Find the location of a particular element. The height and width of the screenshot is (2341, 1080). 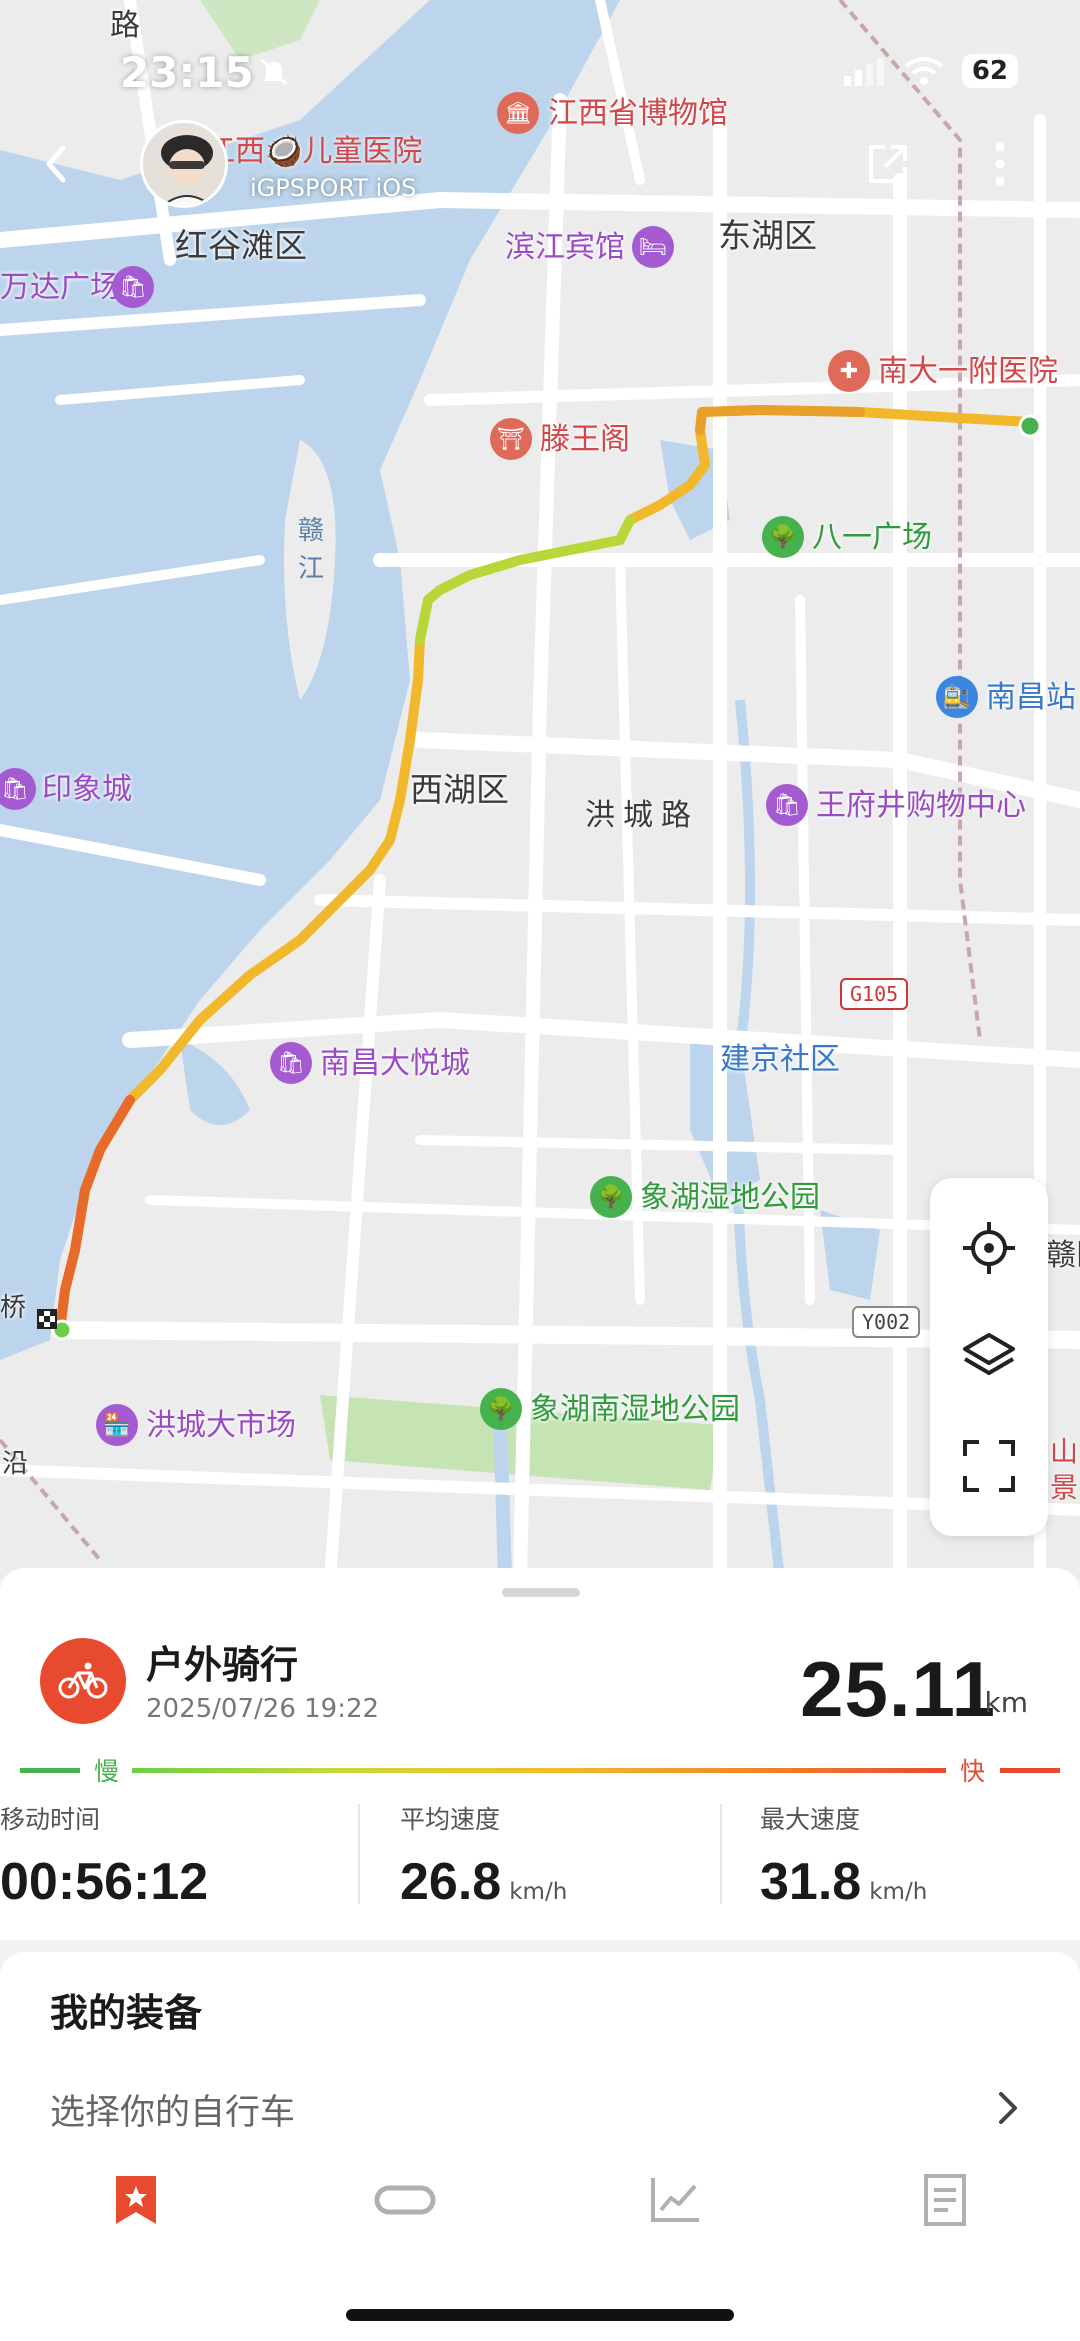

train-station-icon: 🚉 is located at coordinates (957, 697).